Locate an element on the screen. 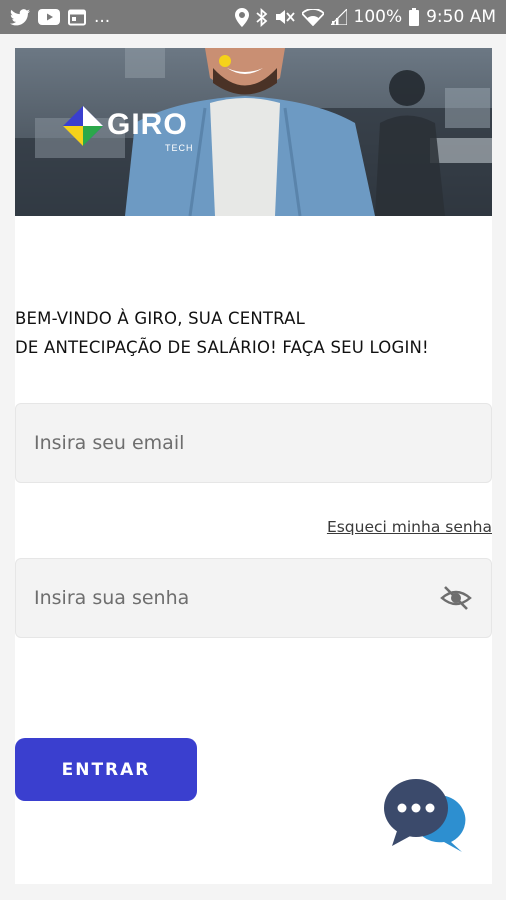 This screenshot has height=900, width=506. status-bar: ... 100% 9:50 AM is located at coordinates (253, 17).